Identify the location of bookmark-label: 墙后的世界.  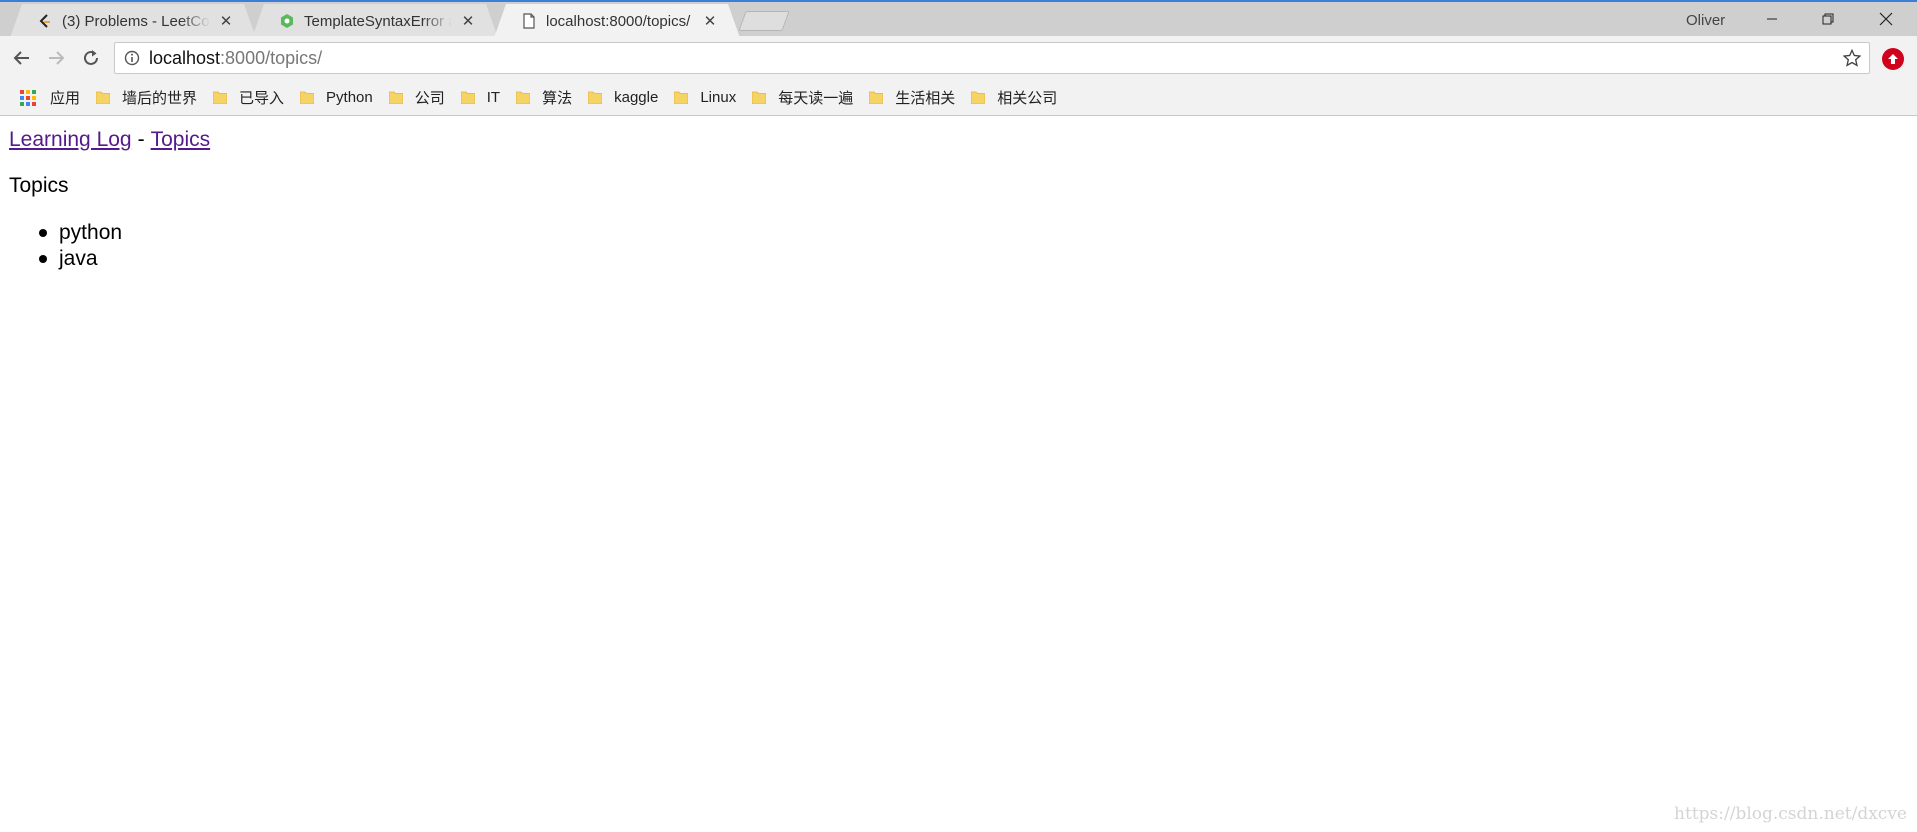
(160, 98).